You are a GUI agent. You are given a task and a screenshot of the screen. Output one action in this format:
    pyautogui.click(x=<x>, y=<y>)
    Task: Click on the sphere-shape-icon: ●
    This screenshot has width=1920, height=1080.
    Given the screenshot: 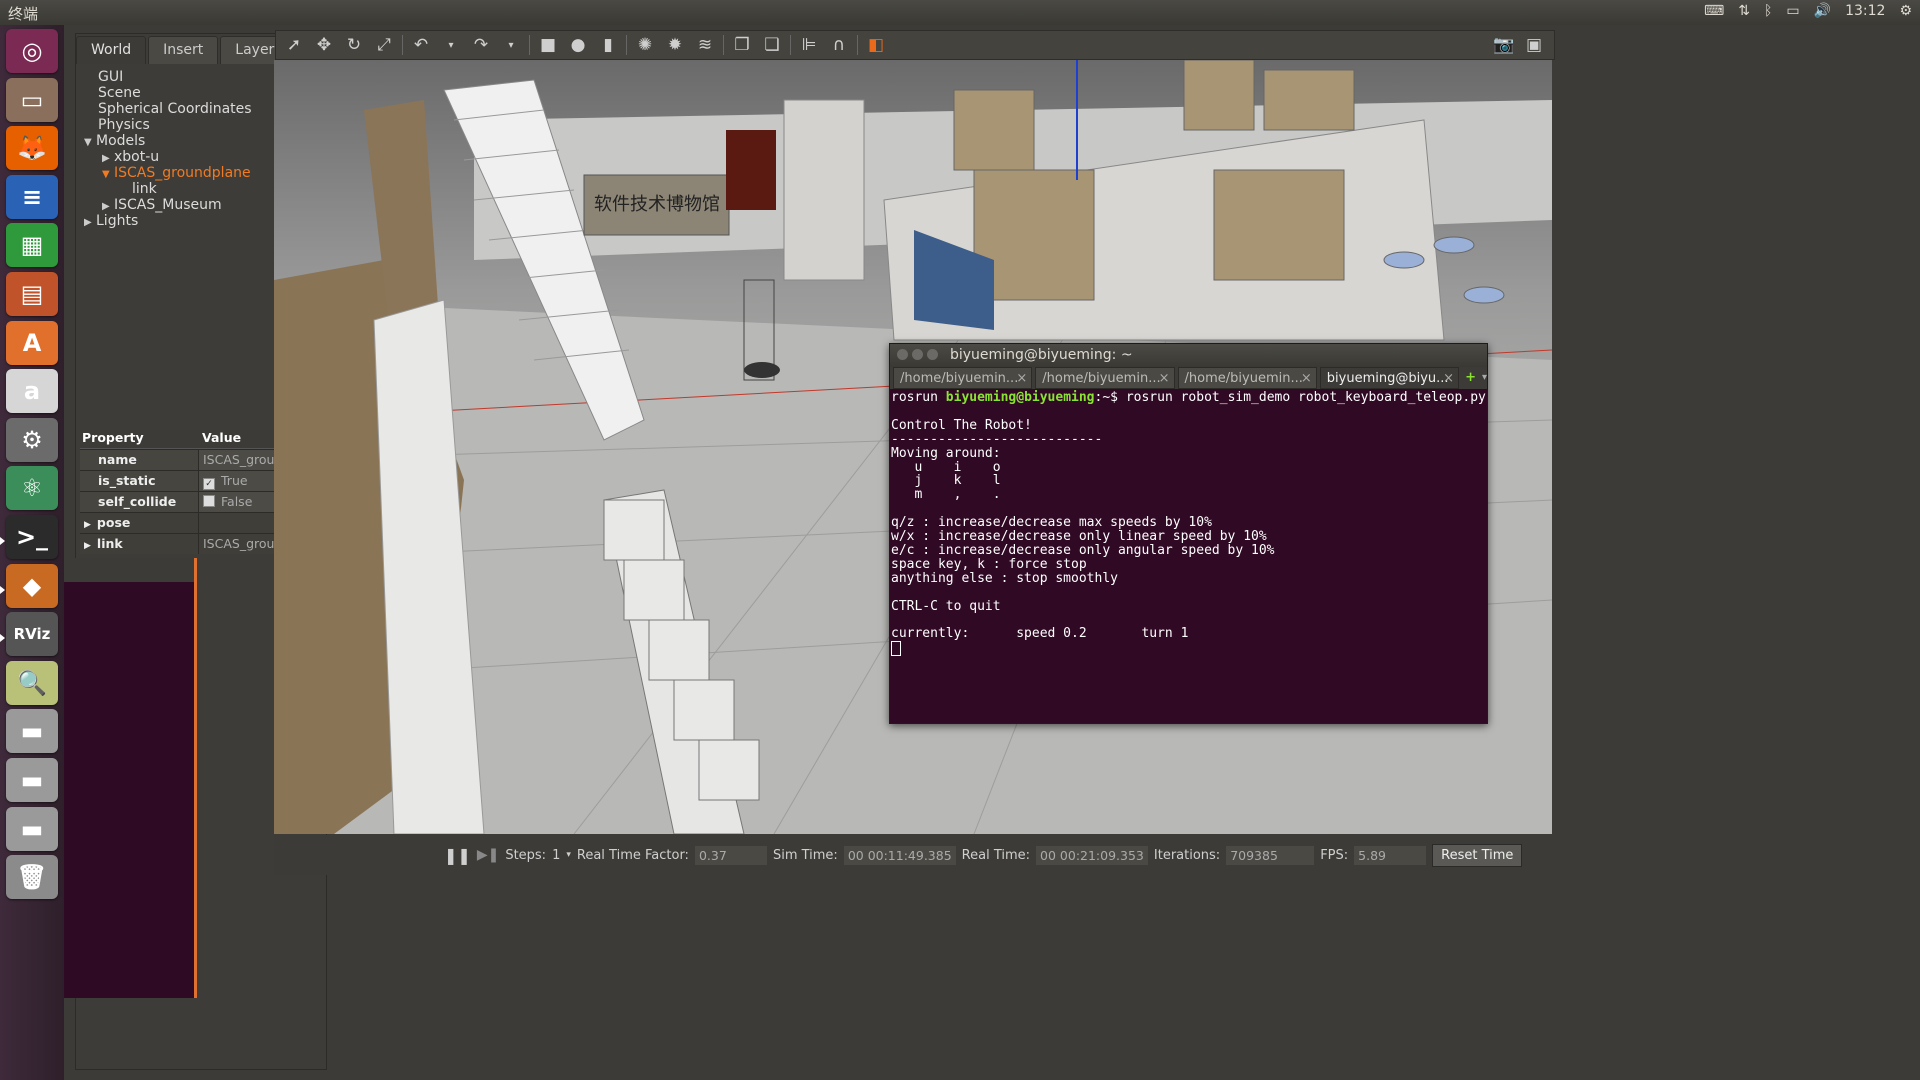 What is the action you would take?
    pyautogui.click(x=578, y=45)
    